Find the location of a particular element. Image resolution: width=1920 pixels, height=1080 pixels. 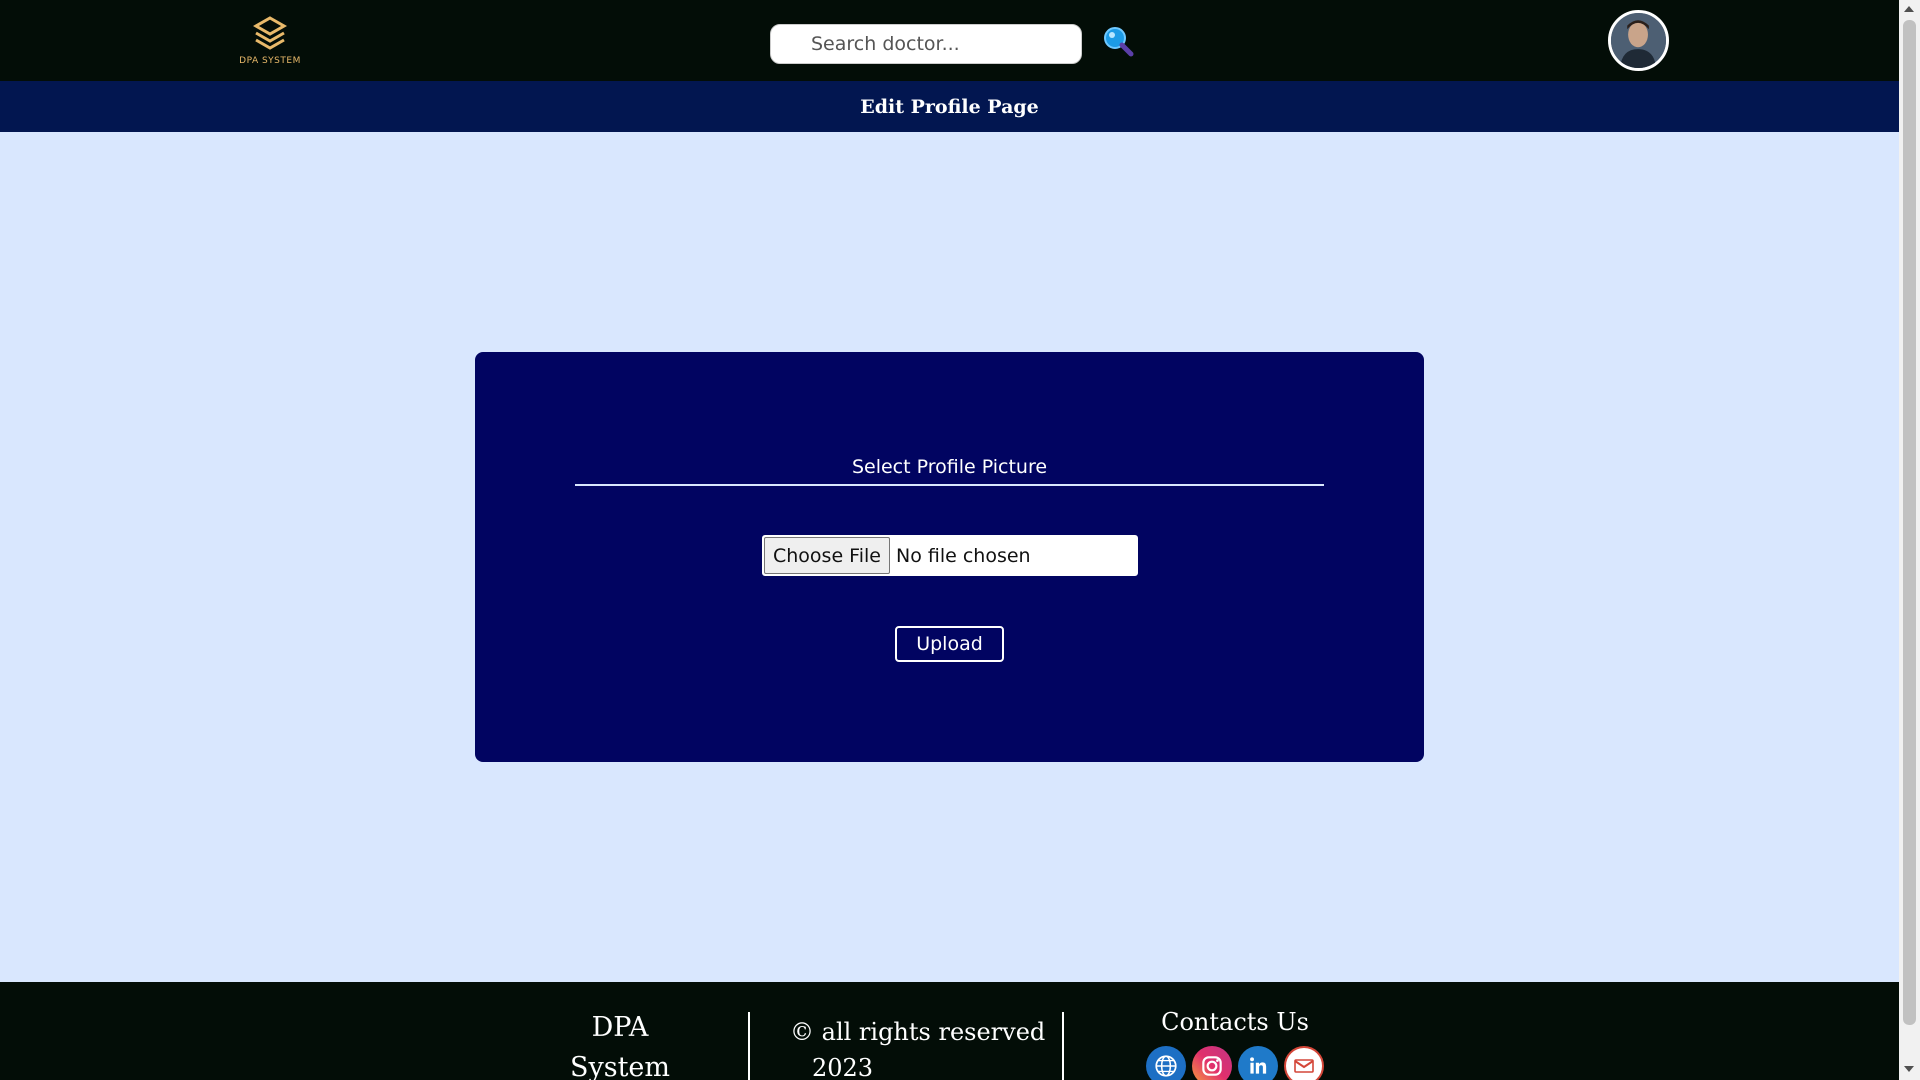

copyright-text: © all rights reserved is located at coordinates (918, 1032).